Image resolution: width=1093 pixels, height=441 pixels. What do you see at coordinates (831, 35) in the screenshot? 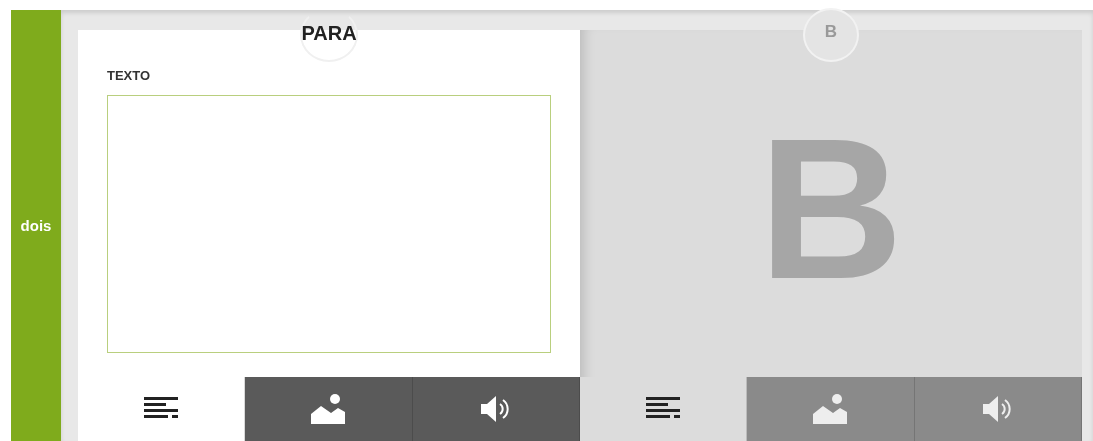
I see `card-title-badge: B` at bounding box center [831, 35].